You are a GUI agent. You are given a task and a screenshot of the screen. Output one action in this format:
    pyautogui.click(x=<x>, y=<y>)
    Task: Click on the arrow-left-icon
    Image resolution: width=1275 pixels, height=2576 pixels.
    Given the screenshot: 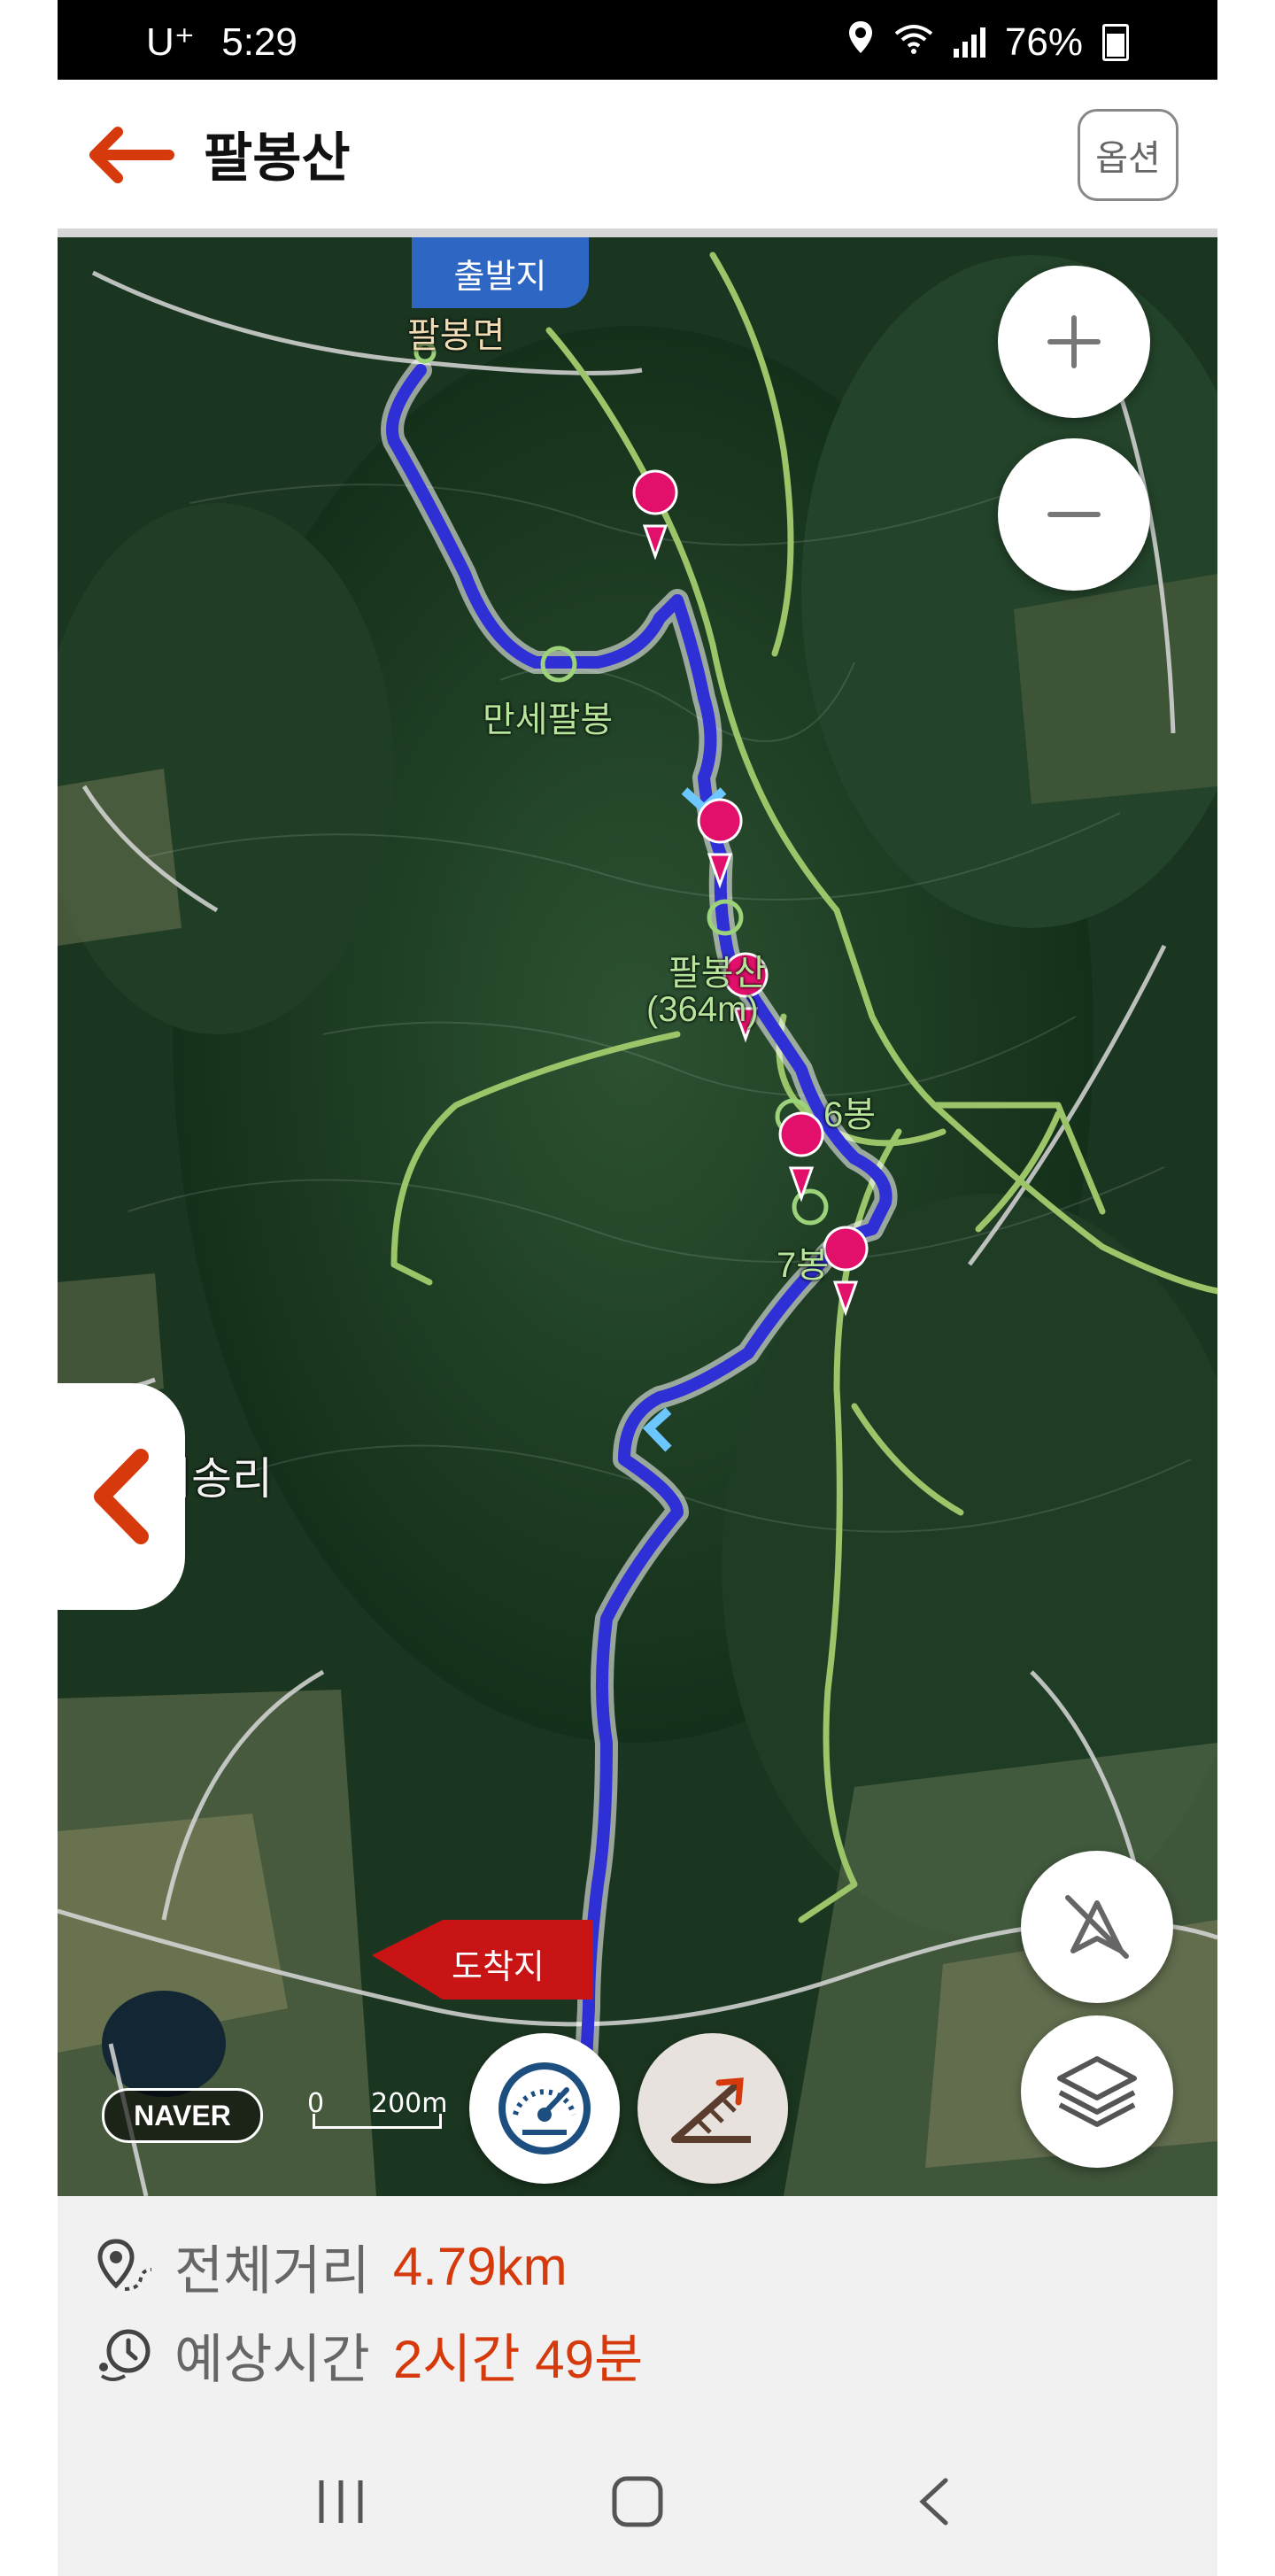 What is the action you would take?
    pyautogui.click(x=131, y=155)
    